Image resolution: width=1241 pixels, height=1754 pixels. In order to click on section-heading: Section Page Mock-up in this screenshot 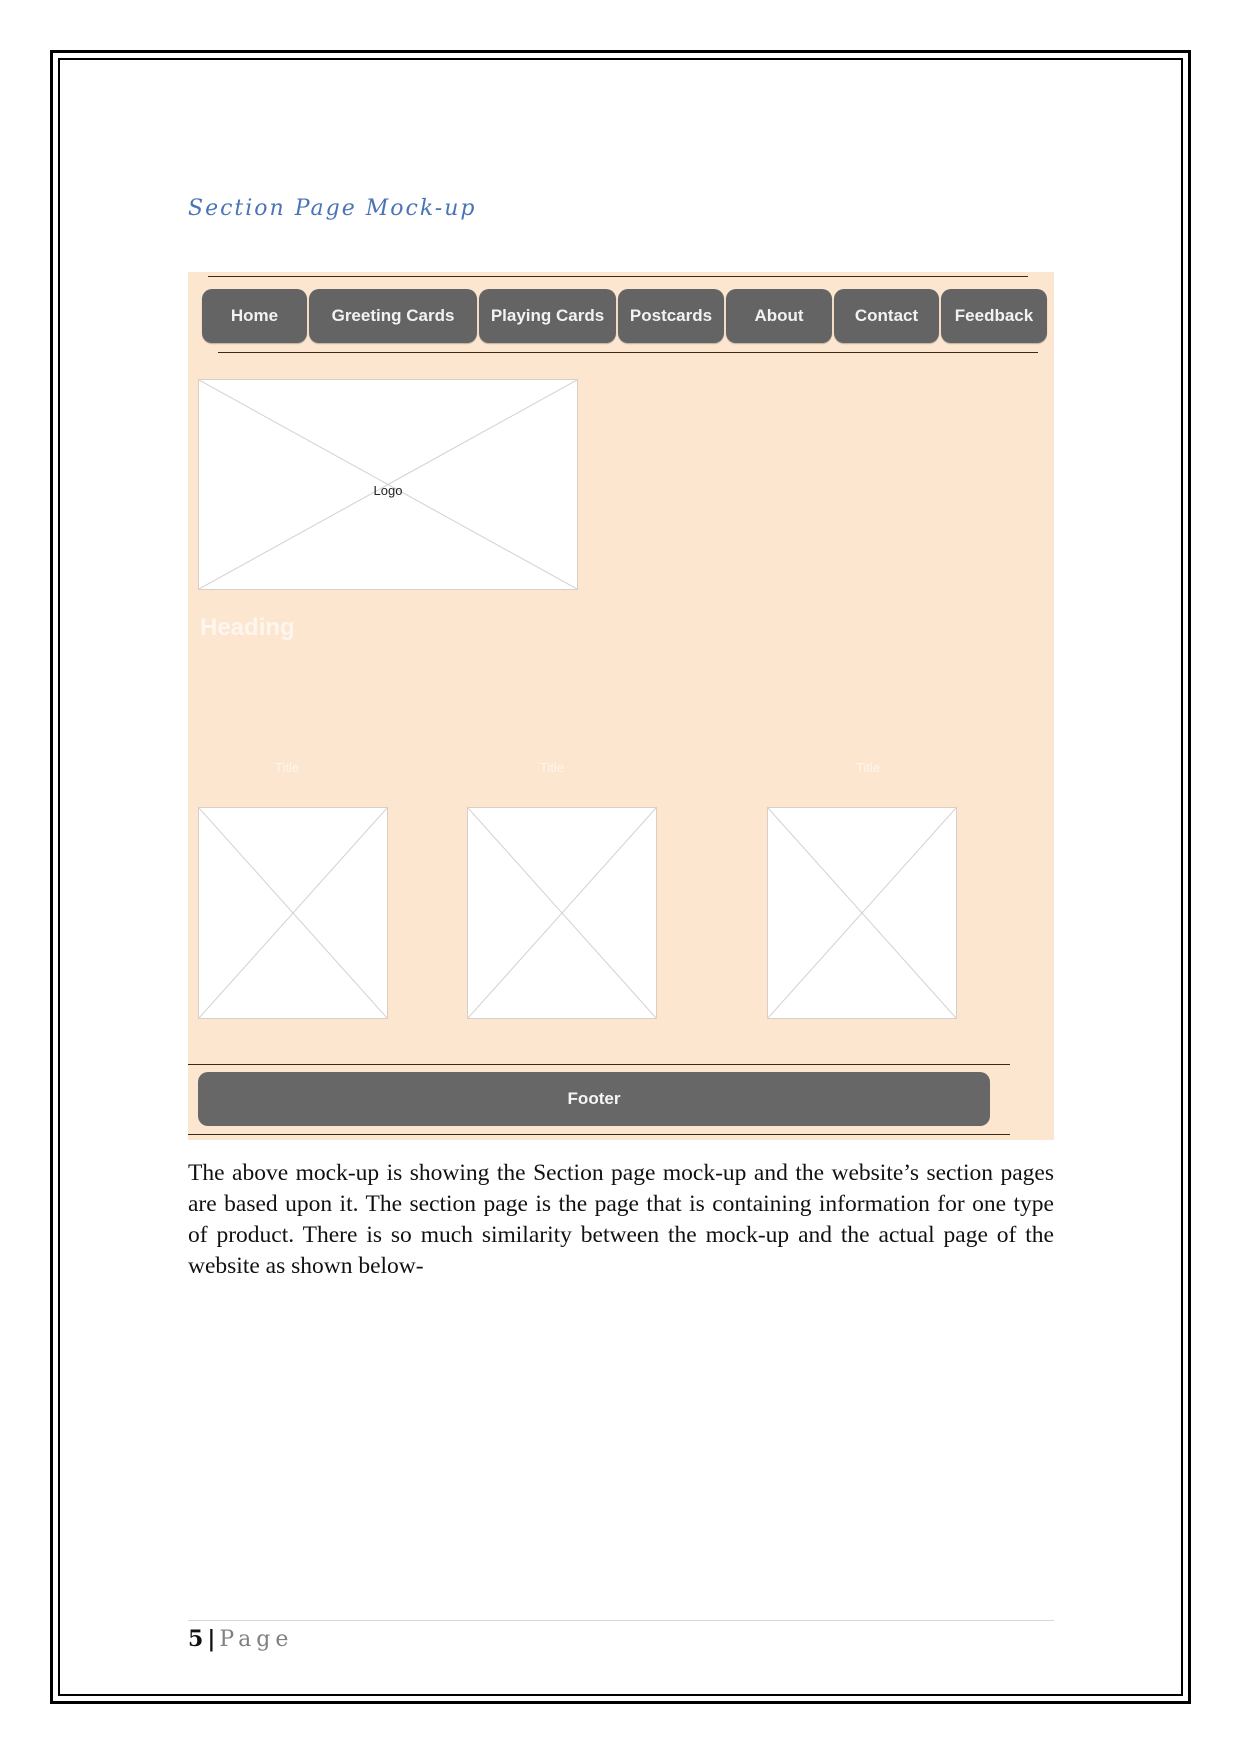, I will do `click(332, 208)`.